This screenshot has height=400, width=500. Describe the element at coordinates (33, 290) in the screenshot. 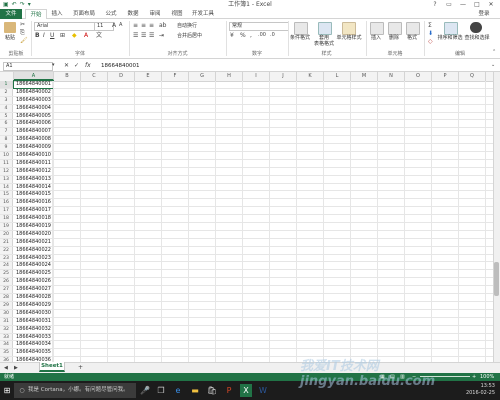

I see `cell-a: 18664840027` at that location.